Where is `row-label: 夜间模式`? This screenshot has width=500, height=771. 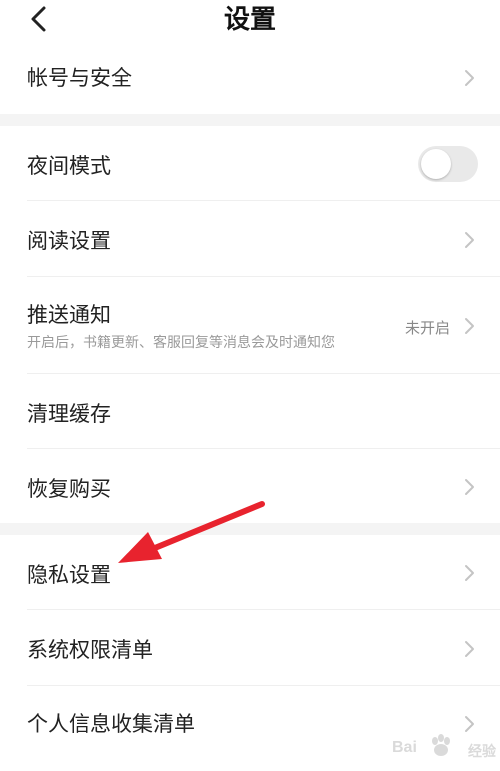 row-label: 夜间模式 is located at coordinates (69, 166).